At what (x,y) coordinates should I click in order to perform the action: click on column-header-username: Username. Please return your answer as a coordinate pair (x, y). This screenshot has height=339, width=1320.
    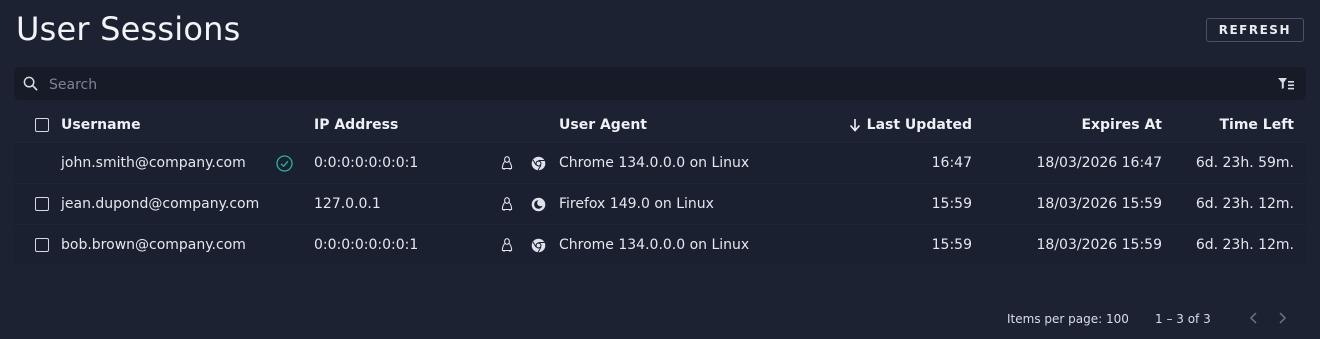
    Looking at the image, I should click on (101, 125).